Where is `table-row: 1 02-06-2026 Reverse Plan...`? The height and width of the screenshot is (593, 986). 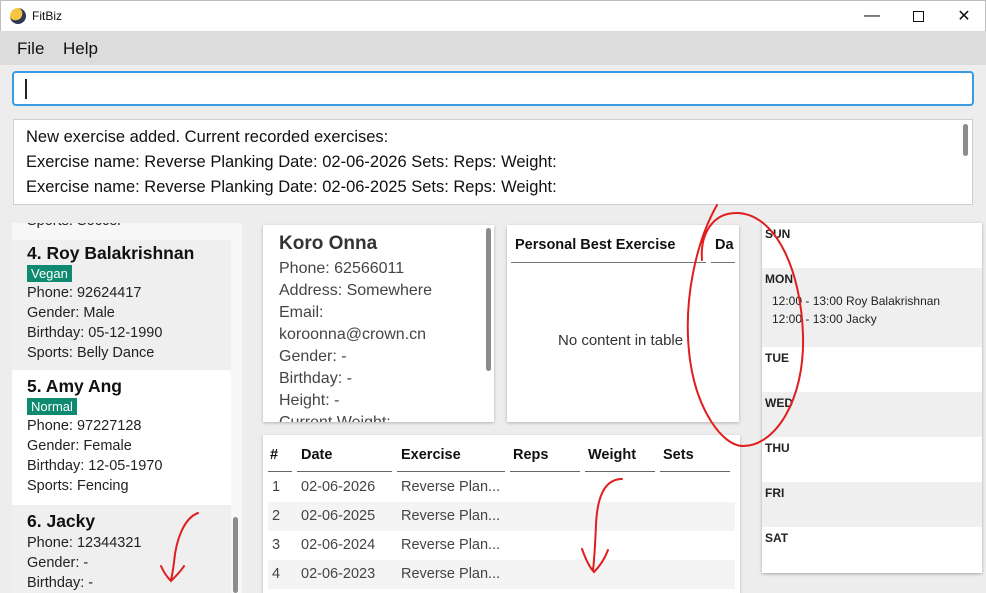
table-row: 1 02-06-2026 Reverse Plan... is located at coordinates (501, 487).